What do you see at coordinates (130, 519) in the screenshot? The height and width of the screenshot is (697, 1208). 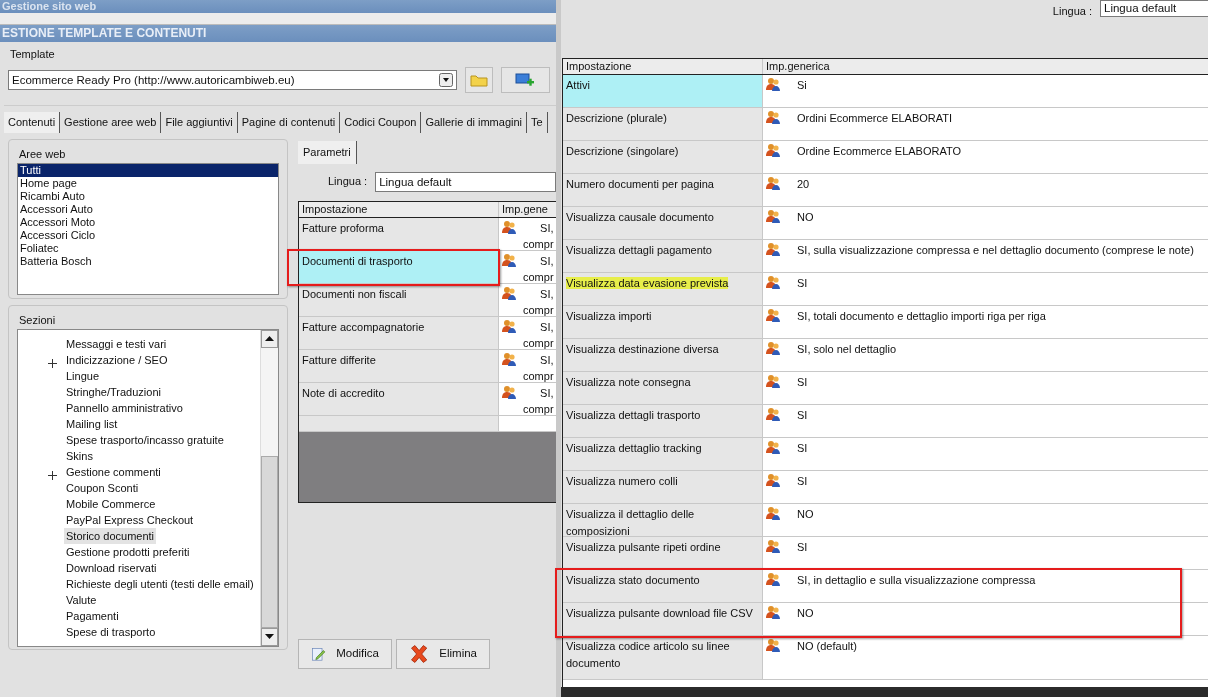 I see `tree-item: PayPal Express Checkout` at bounding box center [130, 519].